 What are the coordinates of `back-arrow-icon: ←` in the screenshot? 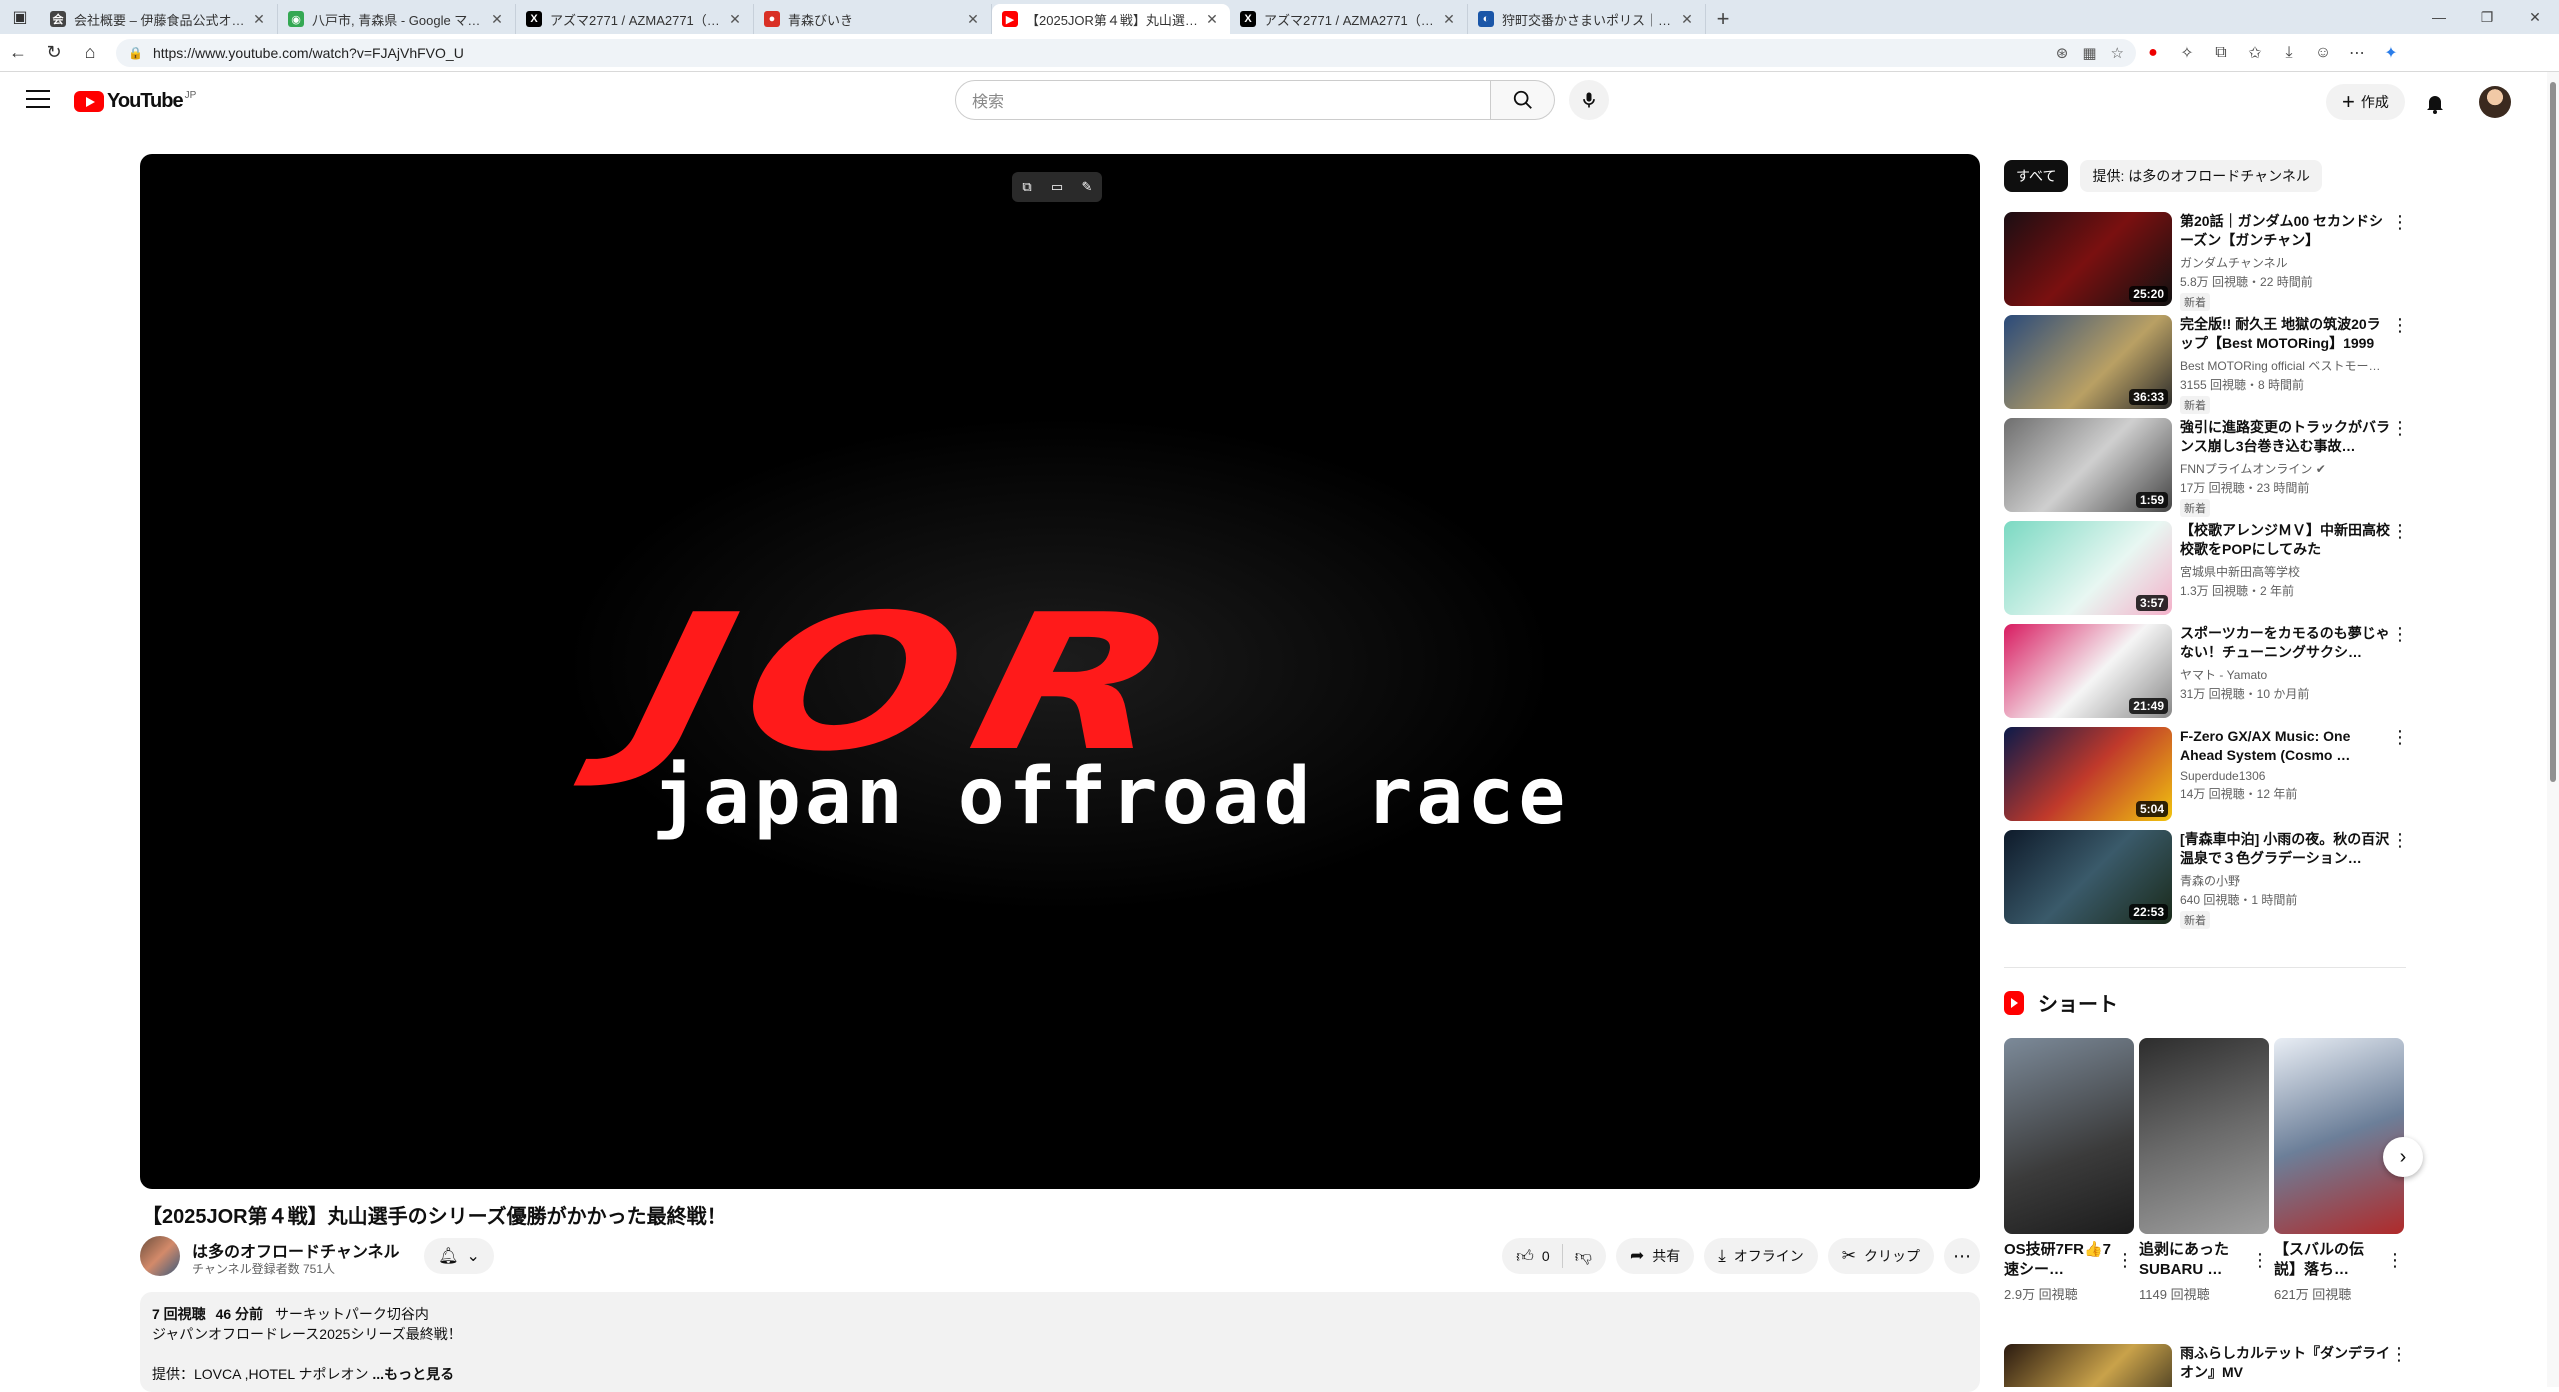 It's located at (18, 53).